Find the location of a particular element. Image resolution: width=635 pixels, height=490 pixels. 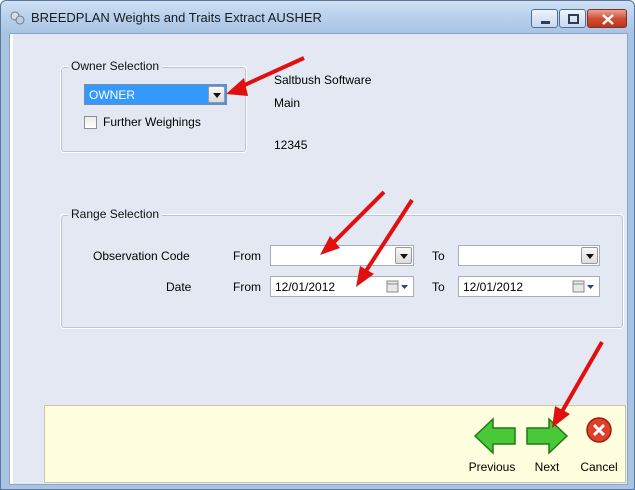

arrow-left-icon is located at coordinates (494, 436).